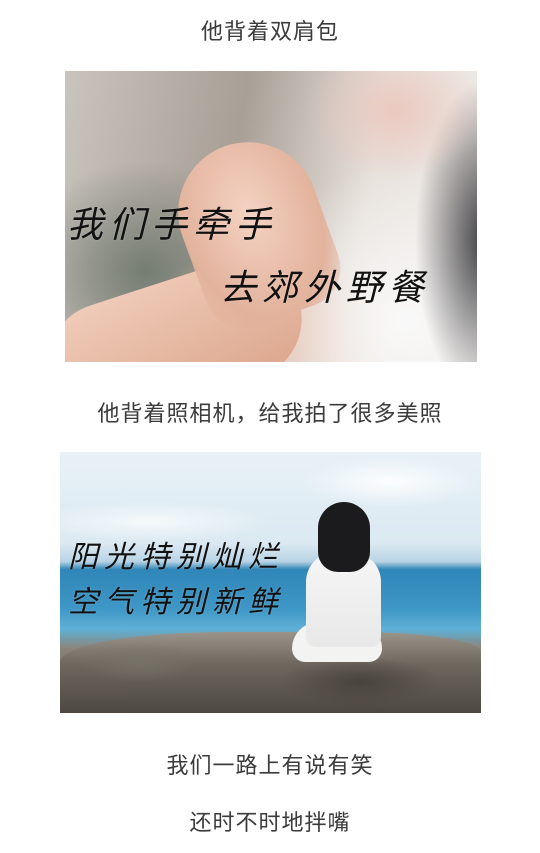  What do you see at coordinates (344, 537) in the screenshot?
I see `girl-hair-shape` at bounding box center [344, 537].